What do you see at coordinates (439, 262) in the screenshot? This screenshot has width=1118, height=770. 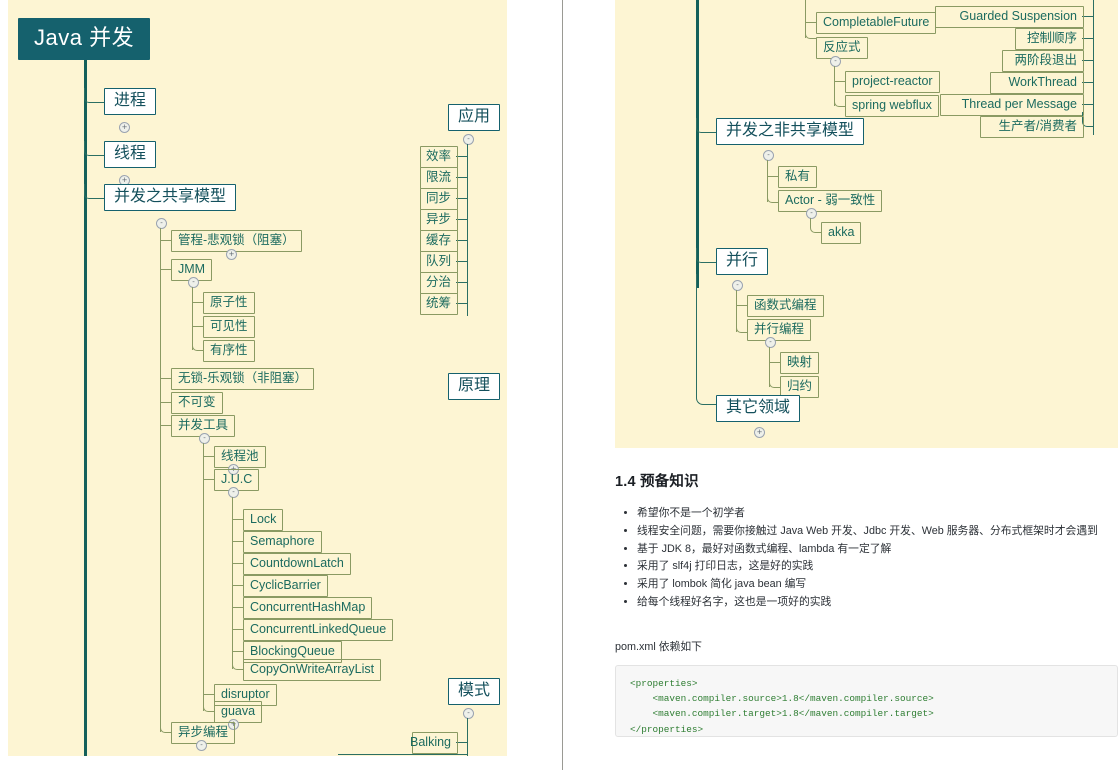 I see `node-queue: 队列` at bounding box center [439, 262].